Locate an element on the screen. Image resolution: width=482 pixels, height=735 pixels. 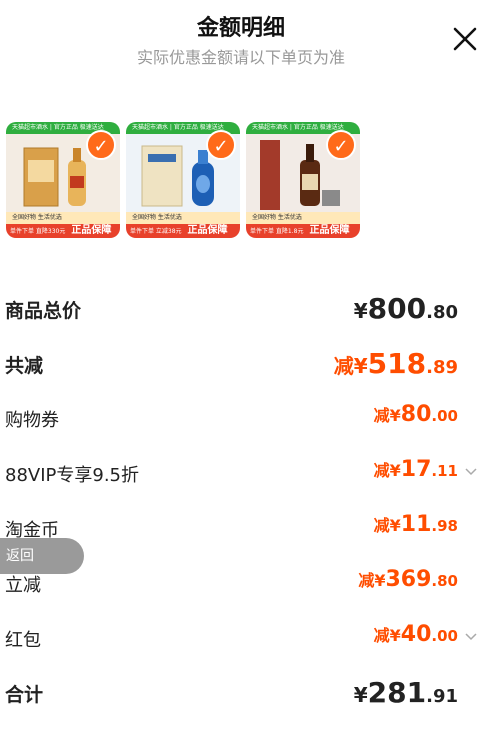
total-reduce-amount: 减¥518.89 is located at coordinates (395, 363).